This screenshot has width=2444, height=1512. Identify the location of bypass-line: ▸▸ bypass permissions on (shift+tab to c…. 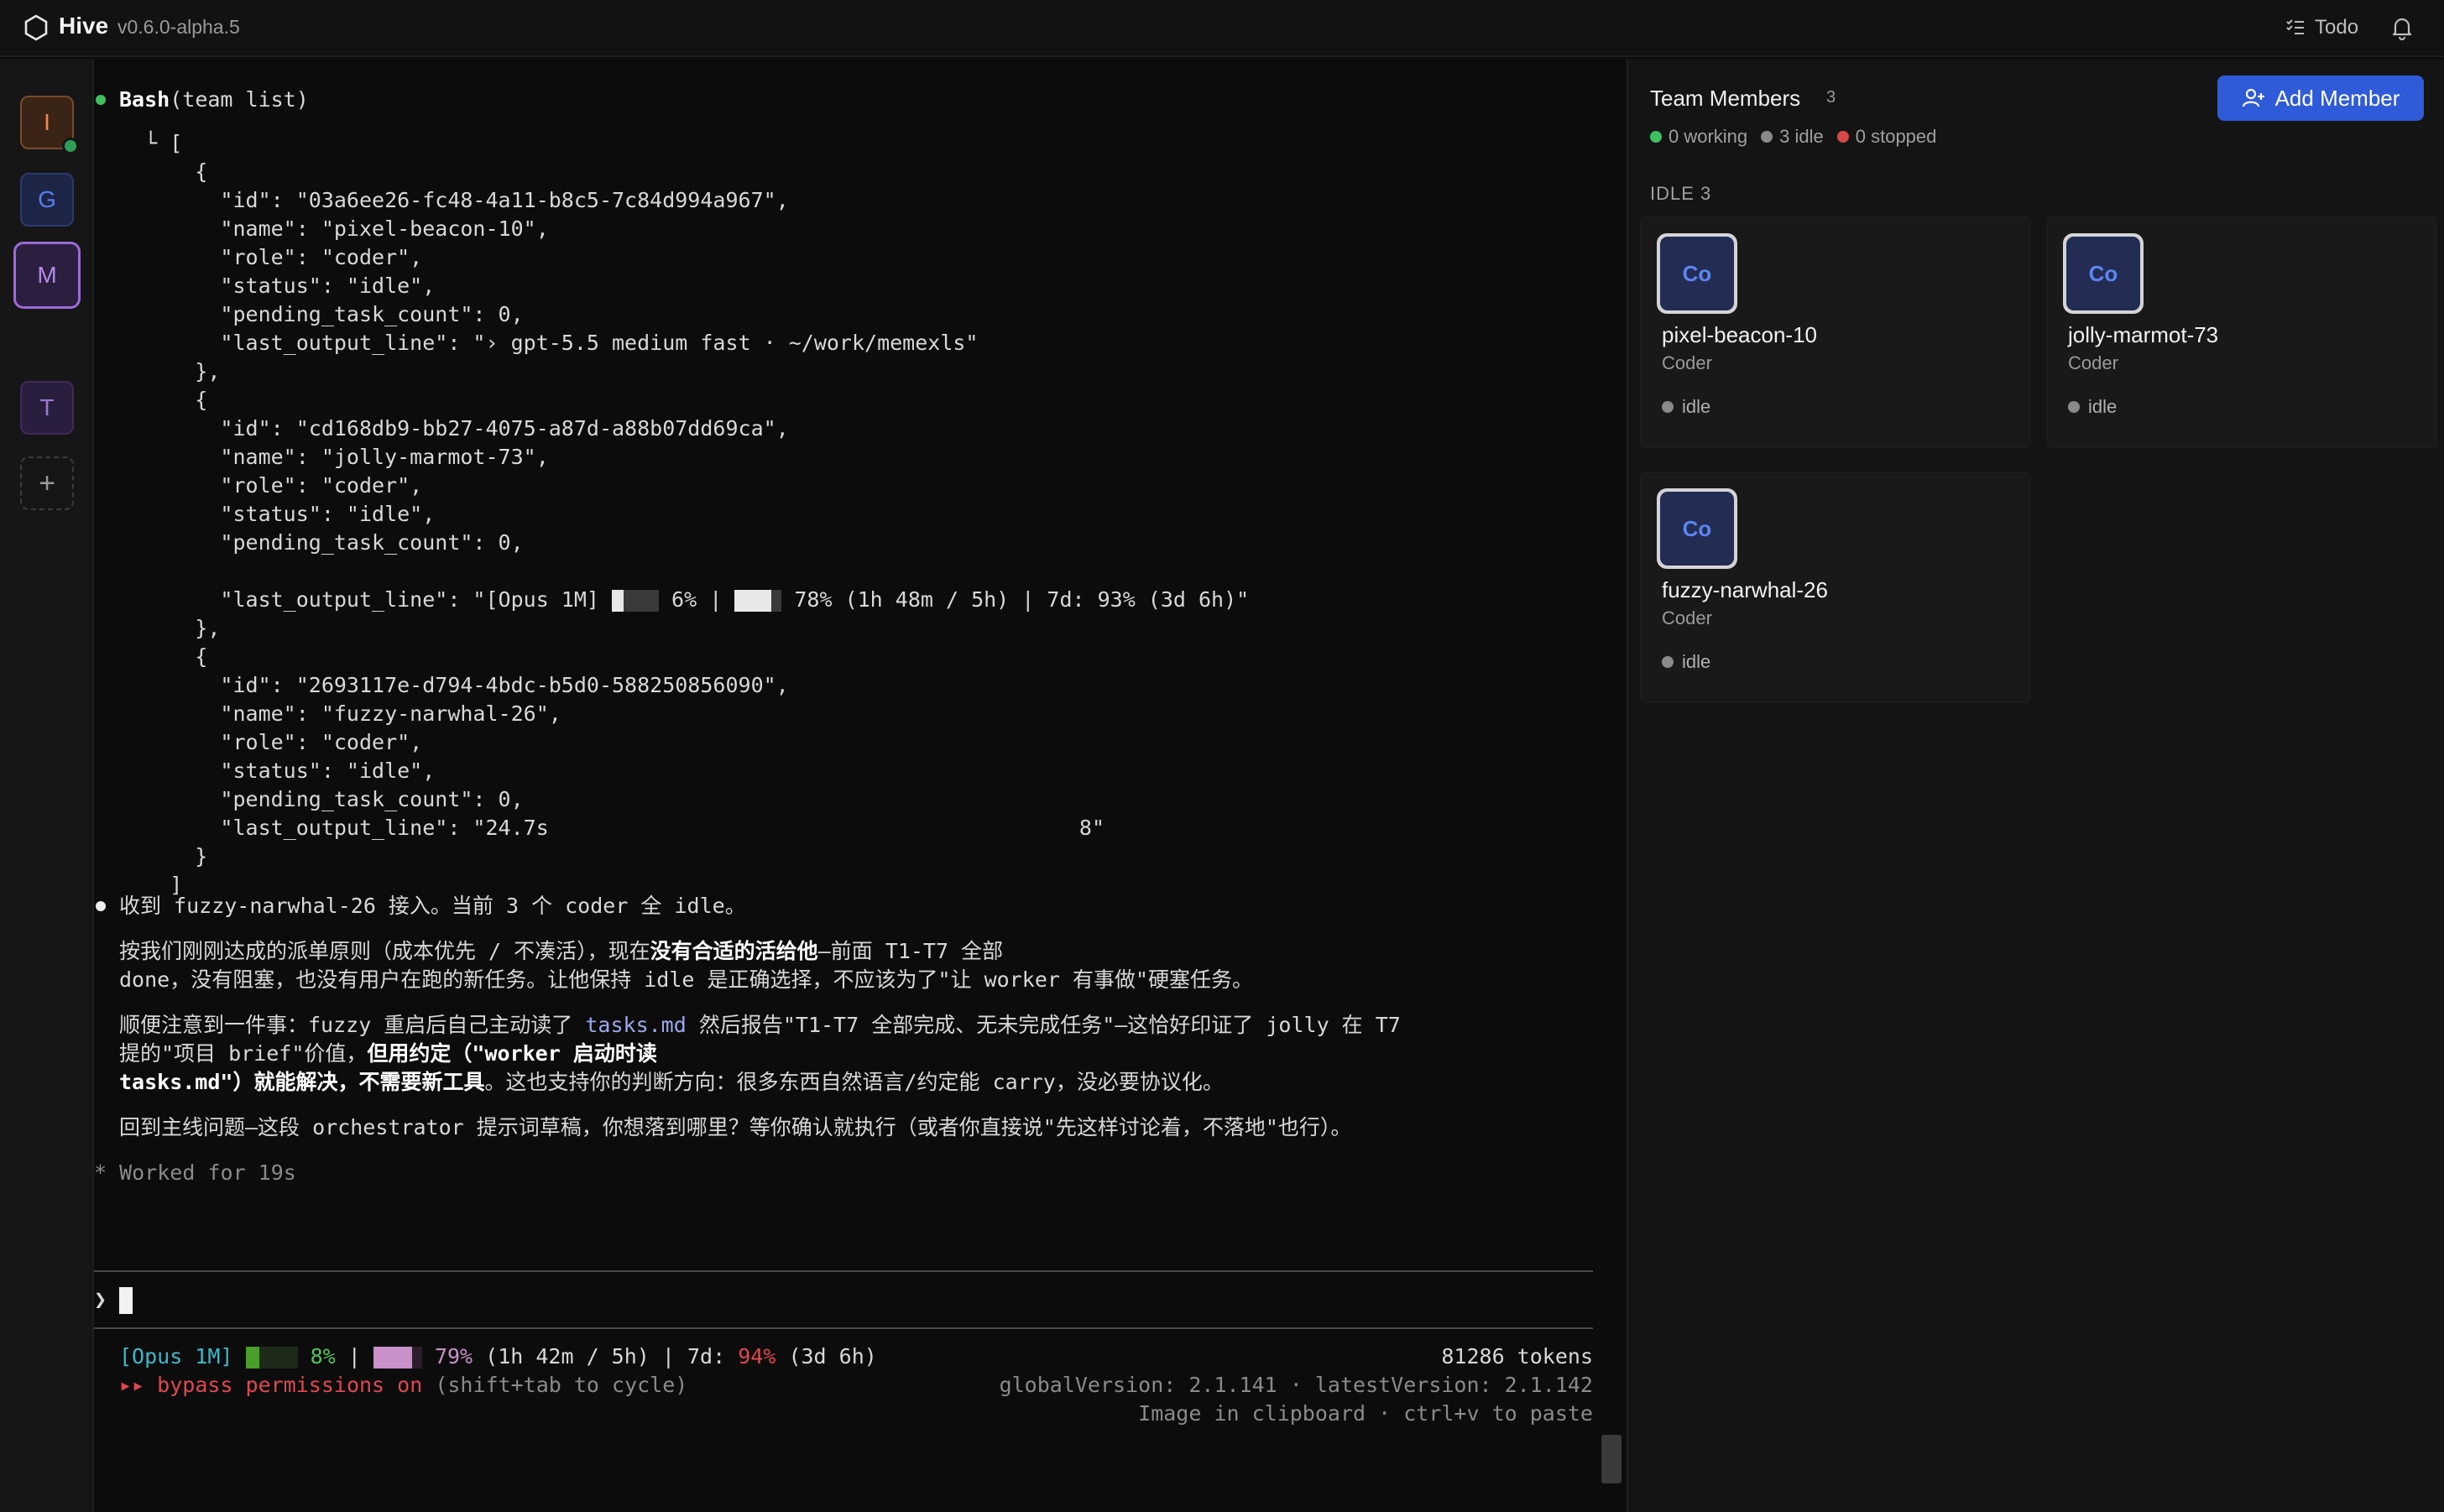
(403, 1386).